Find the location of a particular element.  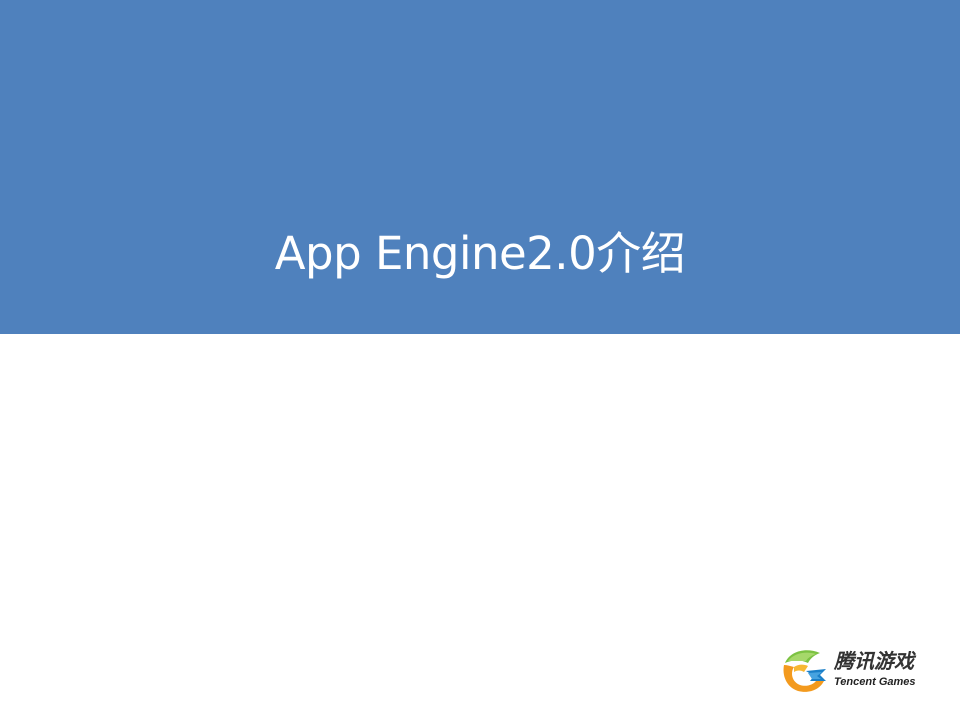

logo-name-en: Tencent Games is located at coordinates (875, 682).